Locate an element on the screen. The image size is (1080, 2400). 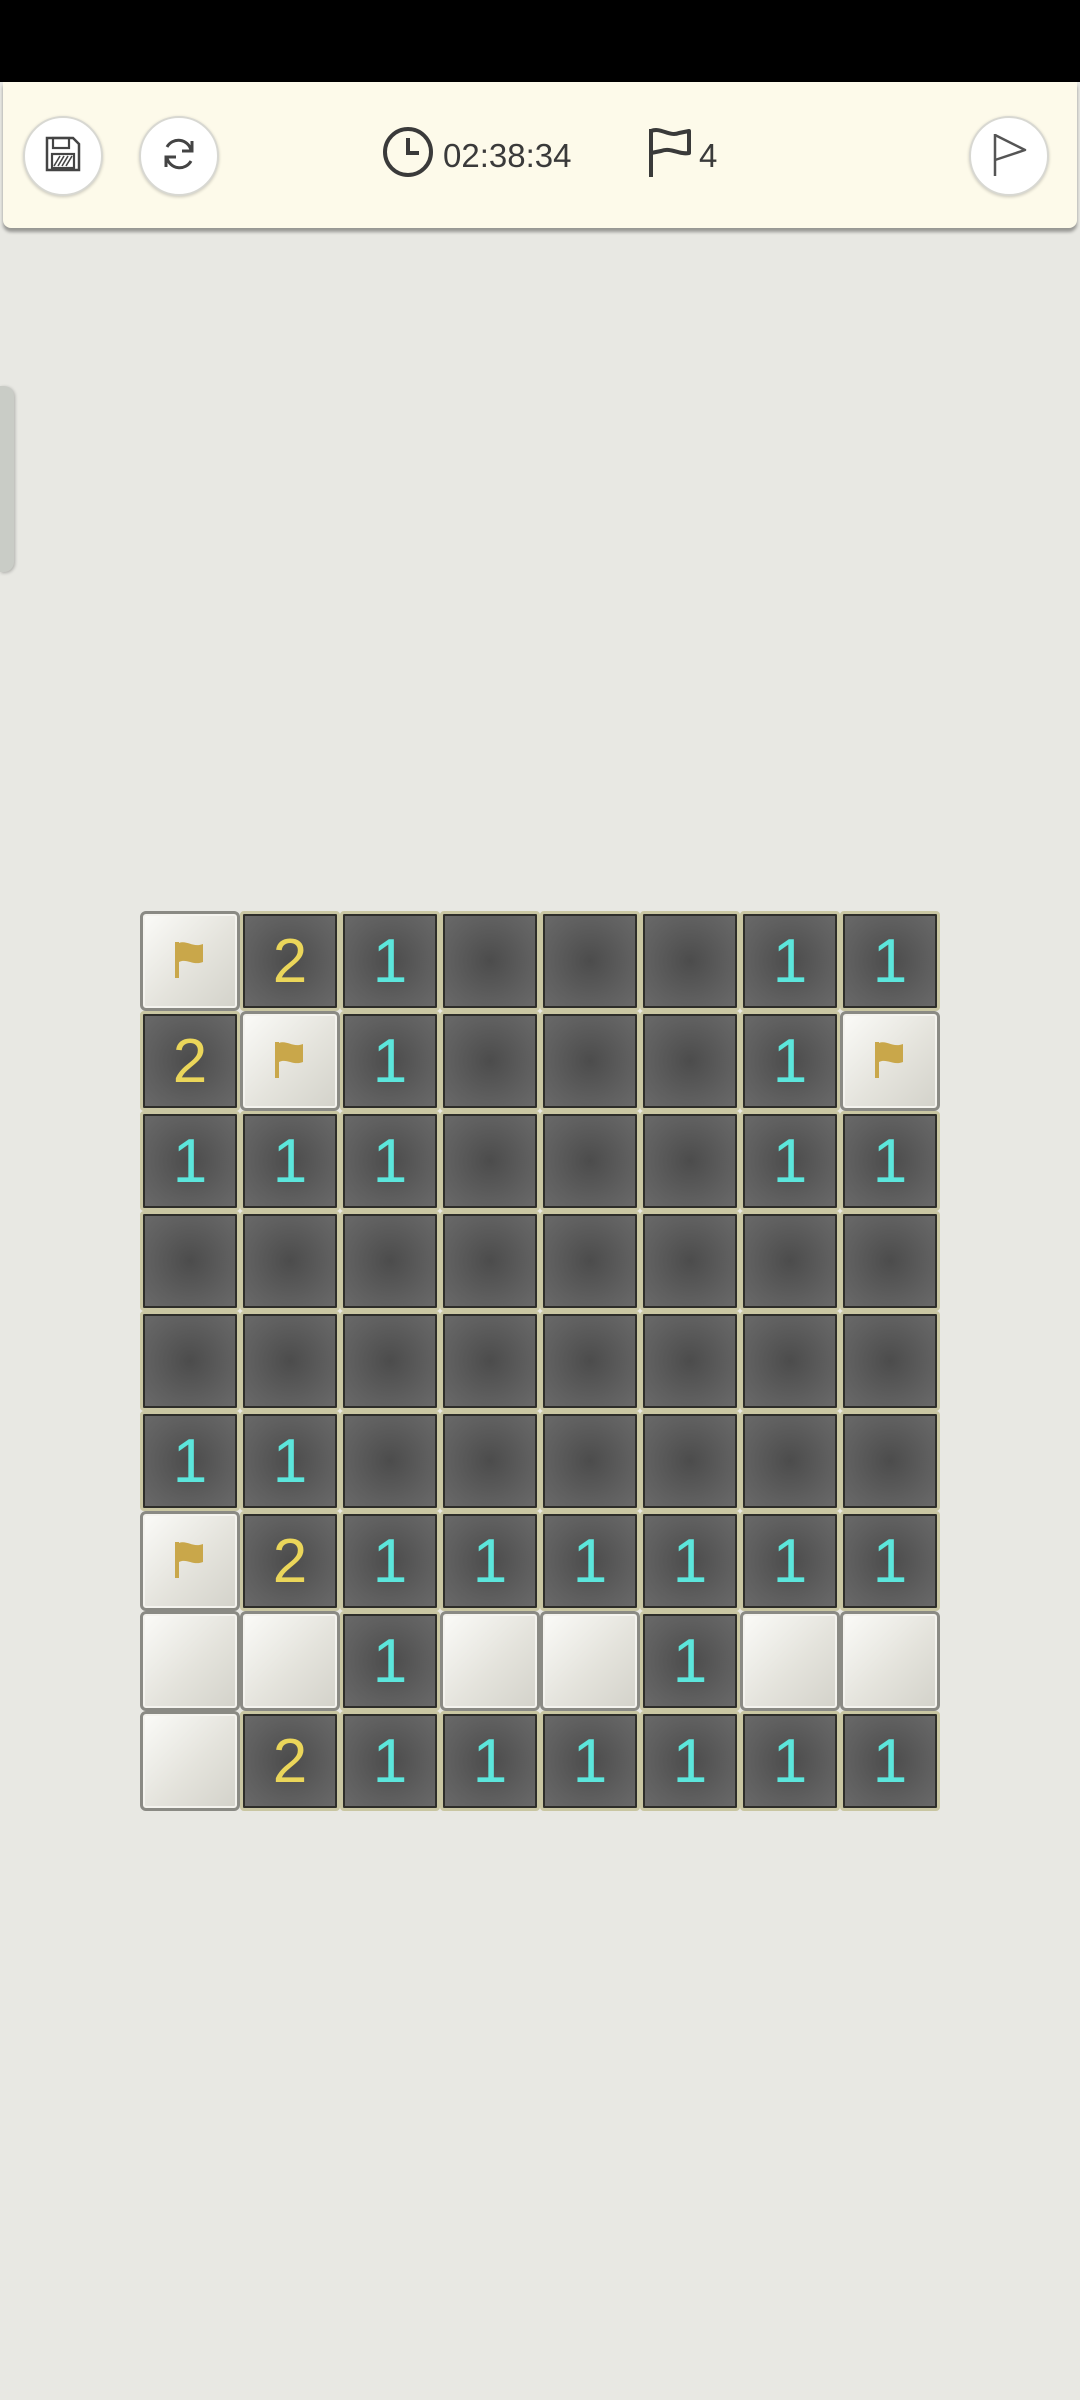
flag-counter: 4 is located at coordinates (681, 156).